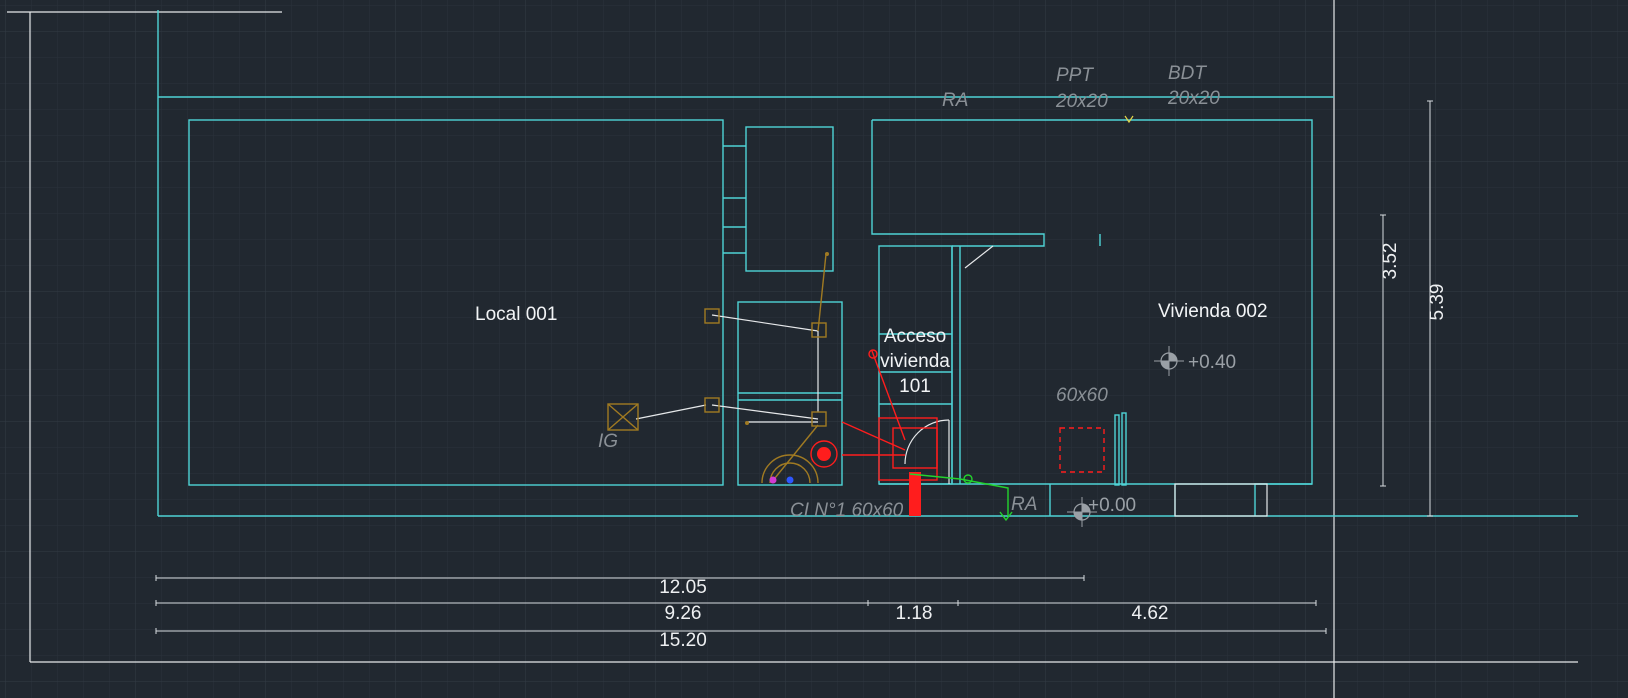 The width and height of the screenshot is (1628, 698). Describe the element at coordinates (847, 510) in the screenshot. I see `annotation-cl: CI N°1 60x60` at that location.